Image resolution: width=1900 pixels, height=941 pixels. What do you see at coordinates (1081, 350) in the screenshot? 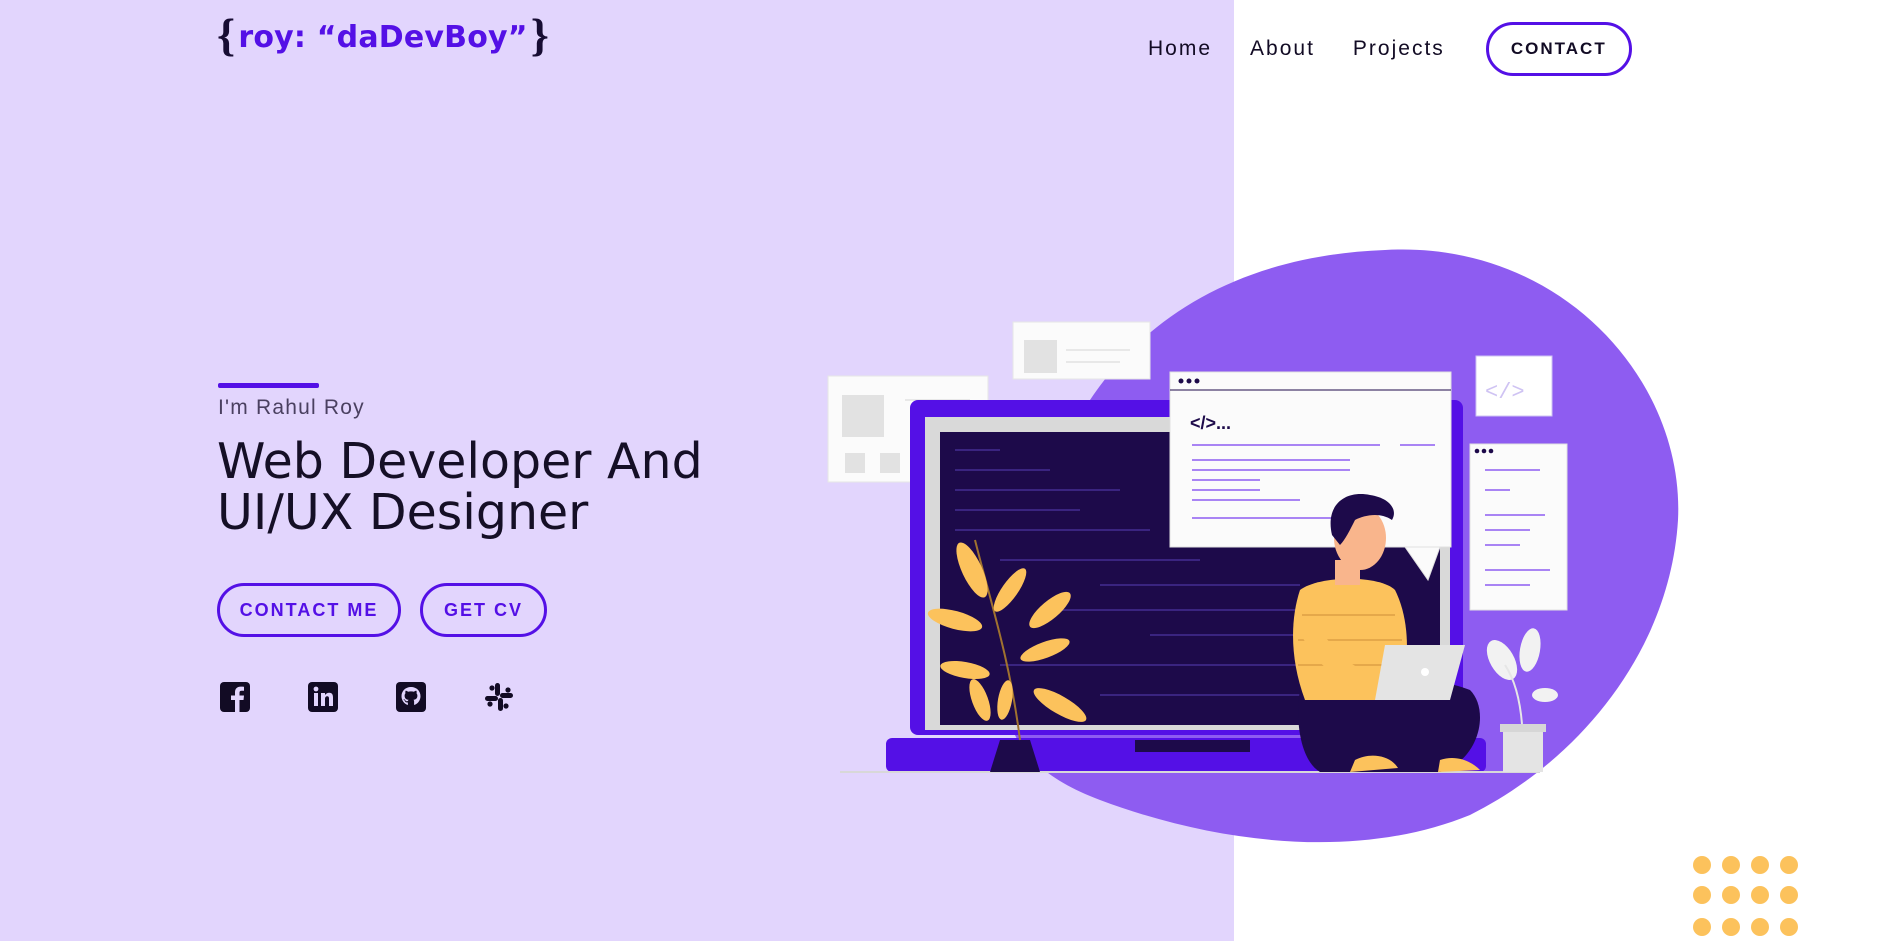
I see `ui-card-small` at bounding box center [1081, 350].